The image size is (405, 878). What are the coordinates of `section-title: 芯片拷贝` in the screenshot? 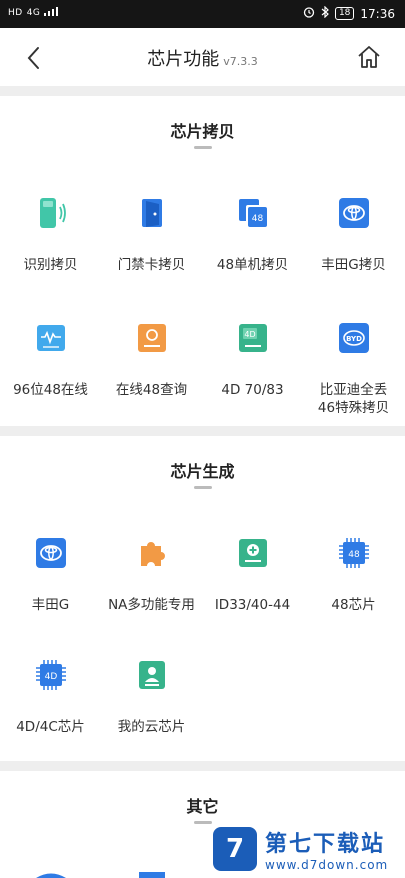 It's located at (202, 131).